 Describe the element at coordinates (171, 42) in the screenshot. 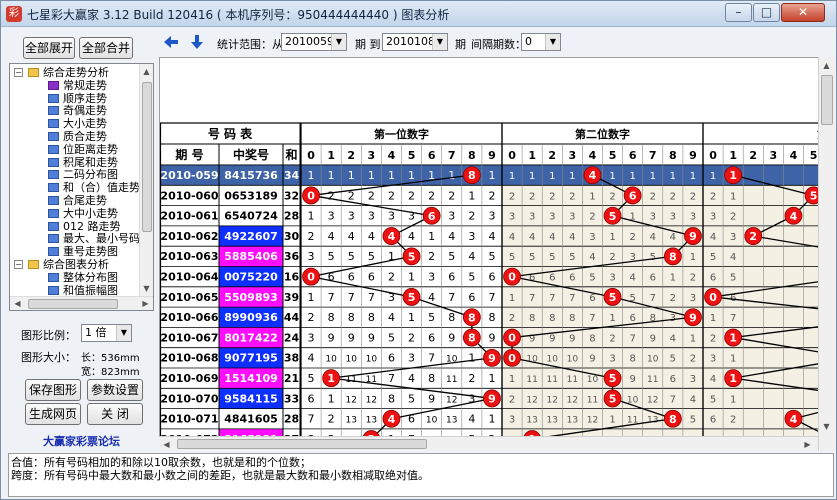

I see `arrow-left-icon` at that location.